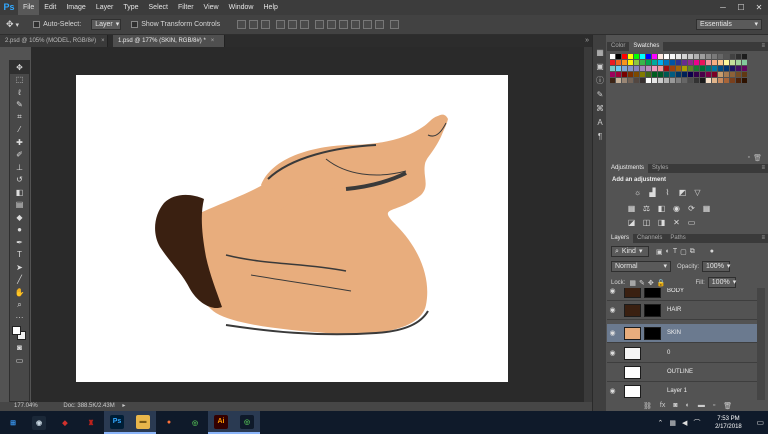 The width and height of the screenshot is (768, 434). What do you see at coordinates (600, 108) in the screenshot?
I see `brush-settings-icon: ⌘` at bounding box center [600, 108].